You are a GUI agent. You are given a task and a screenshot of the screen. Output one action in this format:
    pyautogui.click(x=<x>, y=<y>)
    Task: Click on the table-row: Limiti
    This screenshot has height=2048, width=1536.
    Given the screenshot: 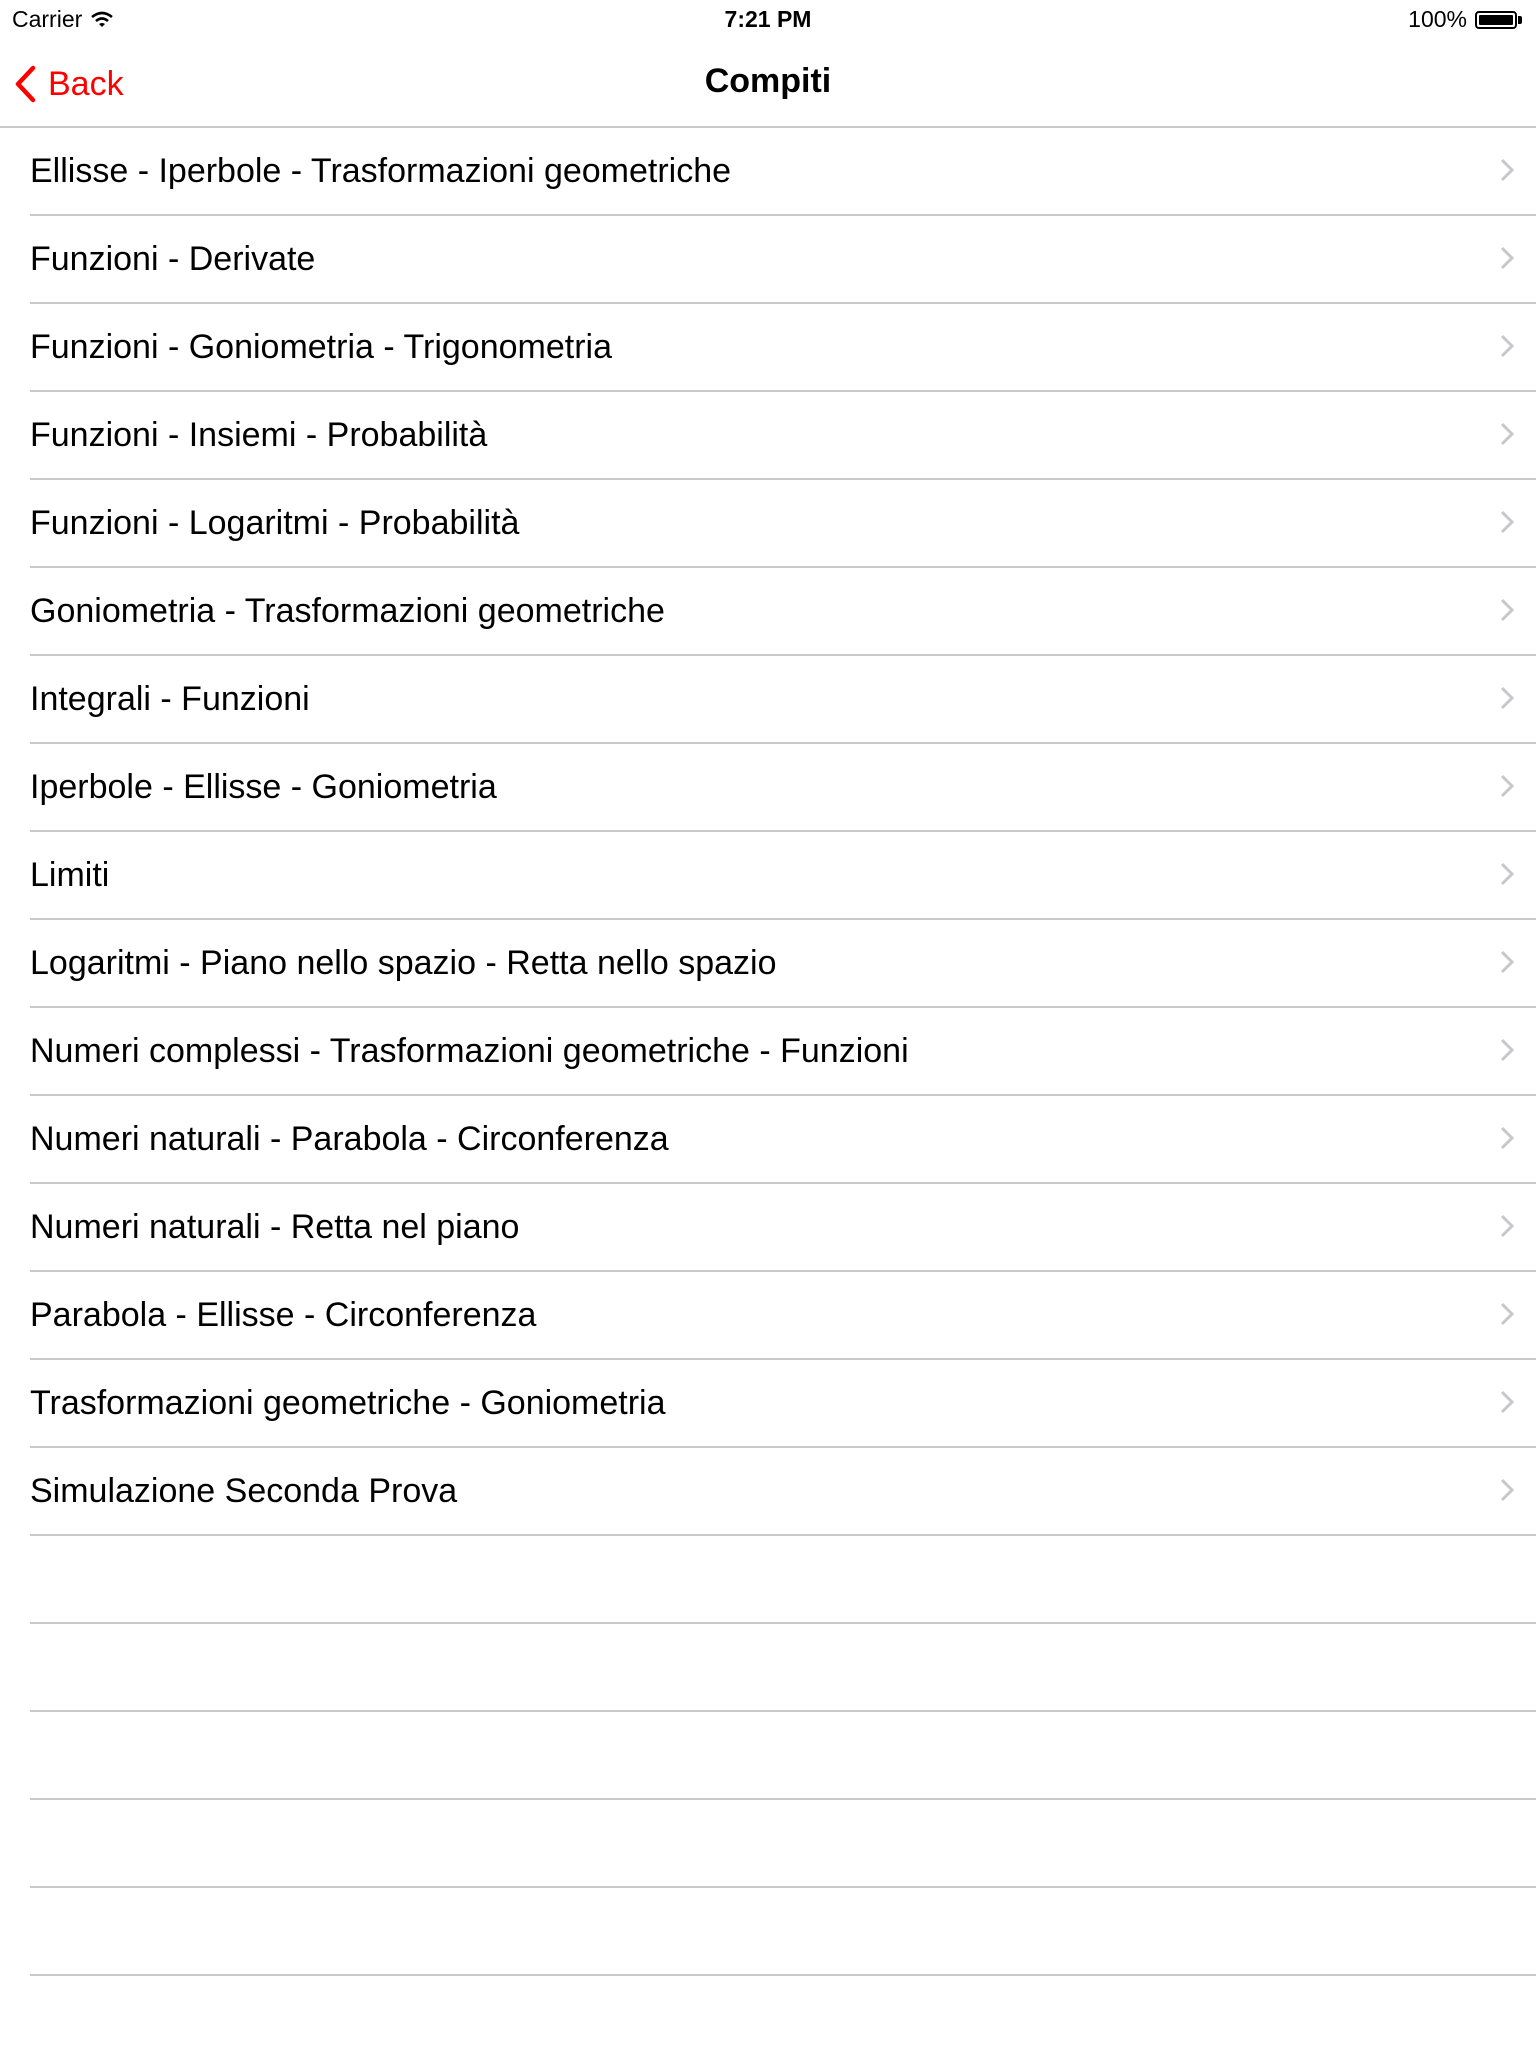 What is the action you would take?
    pyautogui.click(x=783, y=876)
    